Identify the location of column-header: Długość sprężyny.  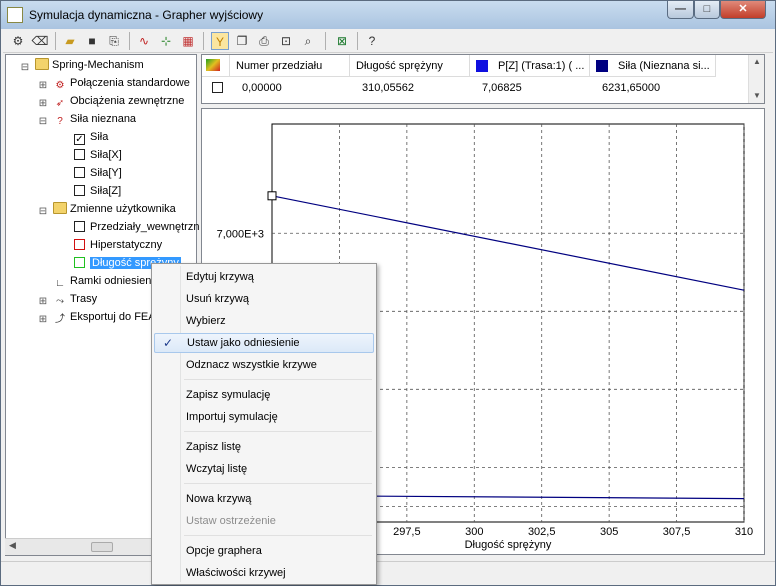
(410, 66).